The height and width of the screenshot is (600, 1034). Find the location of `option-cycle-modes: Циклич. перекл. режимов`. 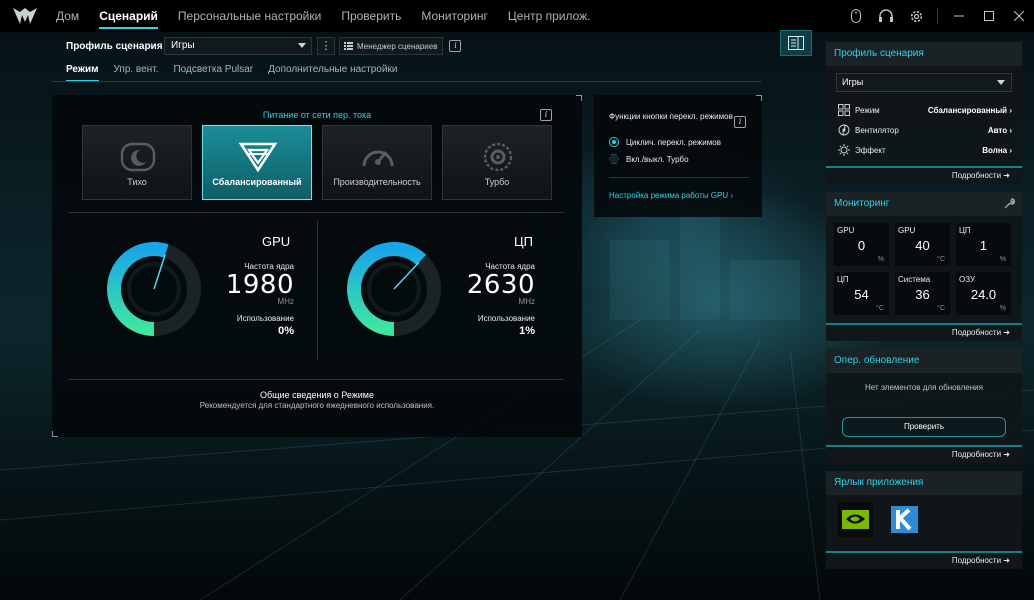

option-cycle-modes: Циклич. перекл. режимов is located at coordinates (665, 142).